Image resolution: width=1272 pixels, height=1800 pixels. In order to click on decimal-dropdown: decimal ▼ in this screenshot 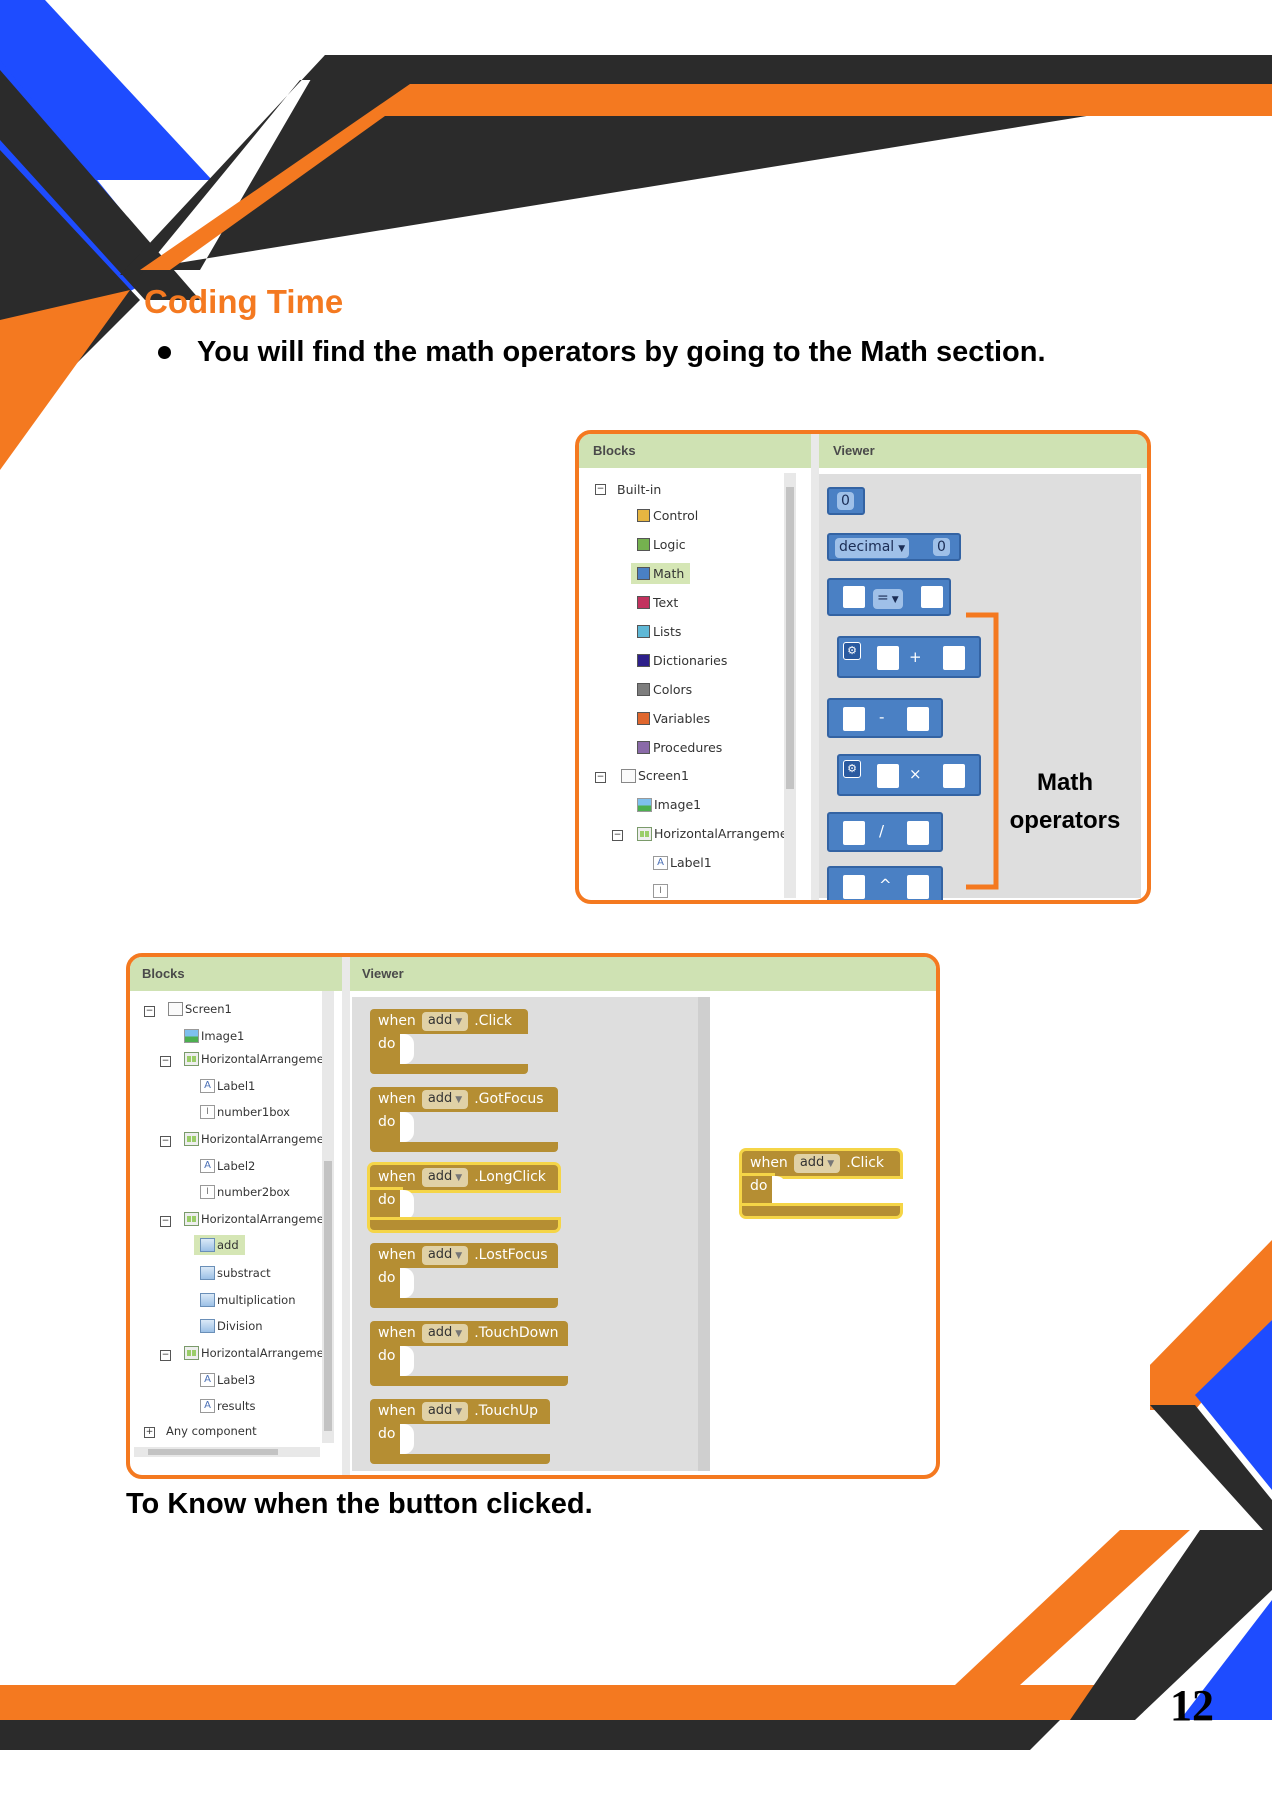, I will do `click(872, 548)`.